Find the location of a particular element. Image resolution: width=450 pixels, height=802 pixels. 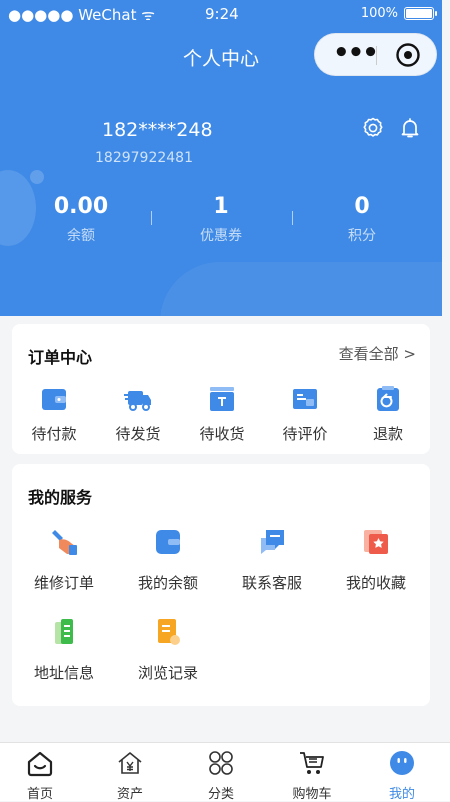

tab-cart: 购物车 is located at coordinates (312, 775).